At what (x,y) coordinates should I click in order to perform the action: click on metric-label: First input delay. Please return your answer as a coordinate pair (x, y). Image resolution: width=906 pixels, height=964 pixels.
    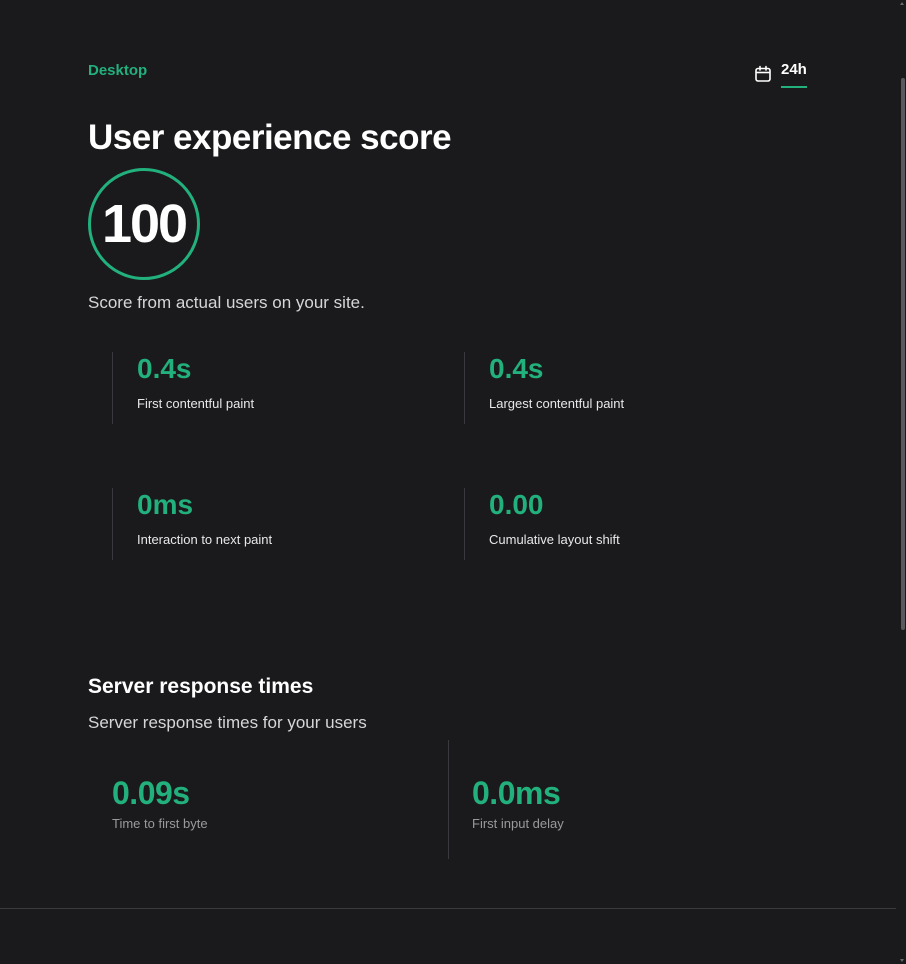
    Looking at the image, I should click on (518, 823).